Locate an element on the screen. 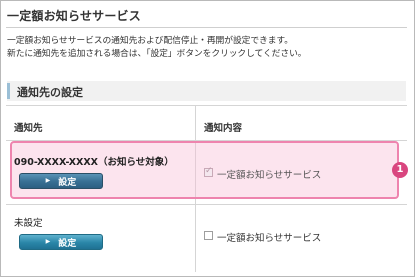  column-header-recipient: 通知先 is located at coordinates (28, 128).